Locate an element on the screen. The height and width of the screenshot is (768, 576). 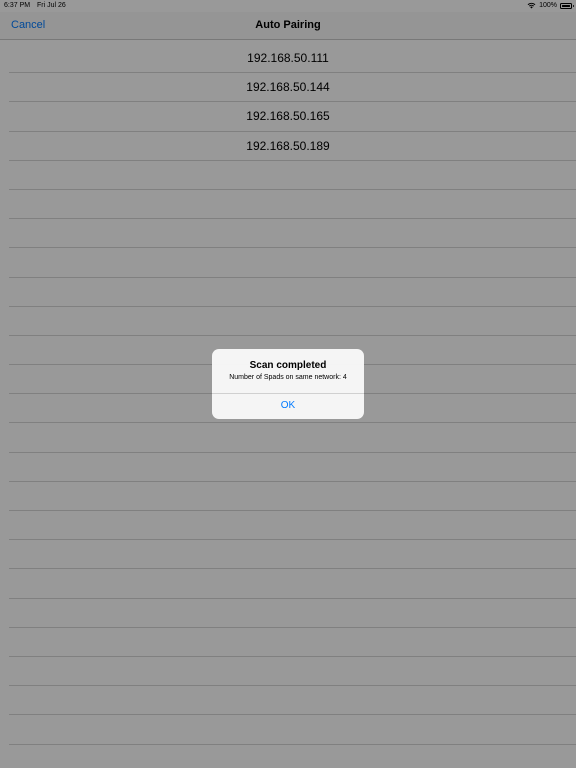
alert-message: Number of Spads on same network: 4 is located at coordinates (288, 377).